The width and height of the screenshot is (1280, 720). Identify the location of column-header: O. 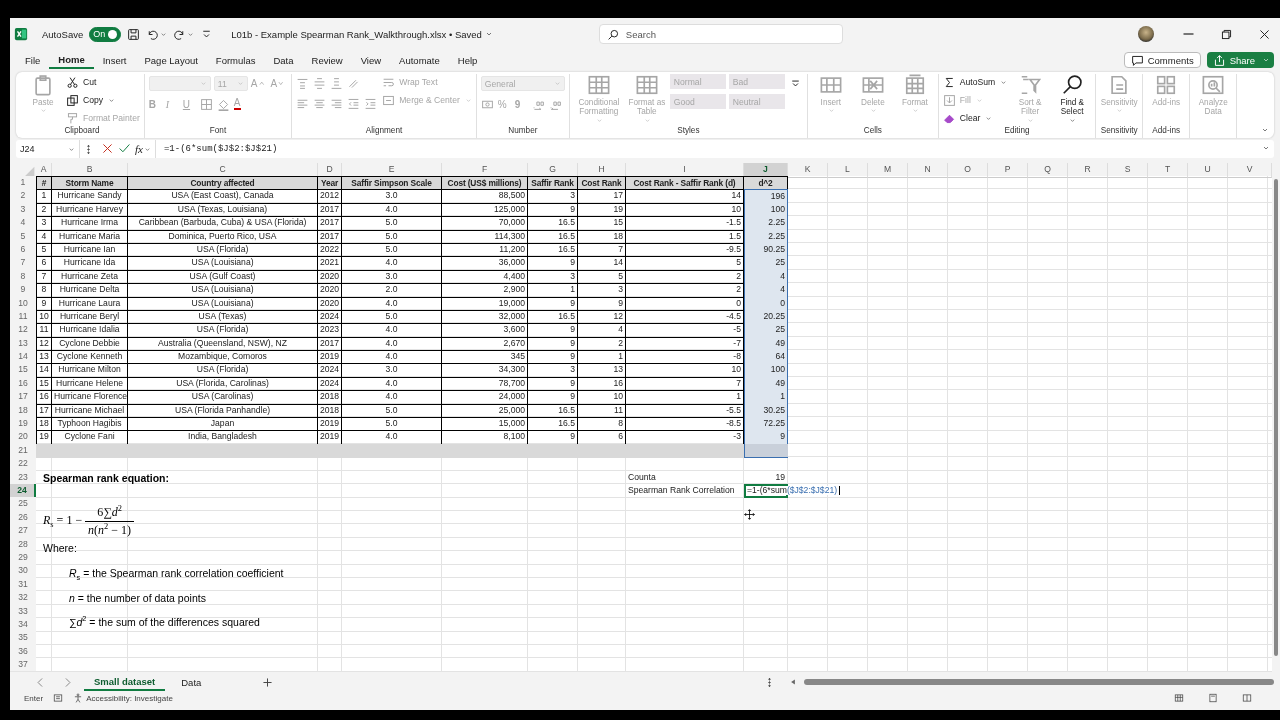
(968, 170).